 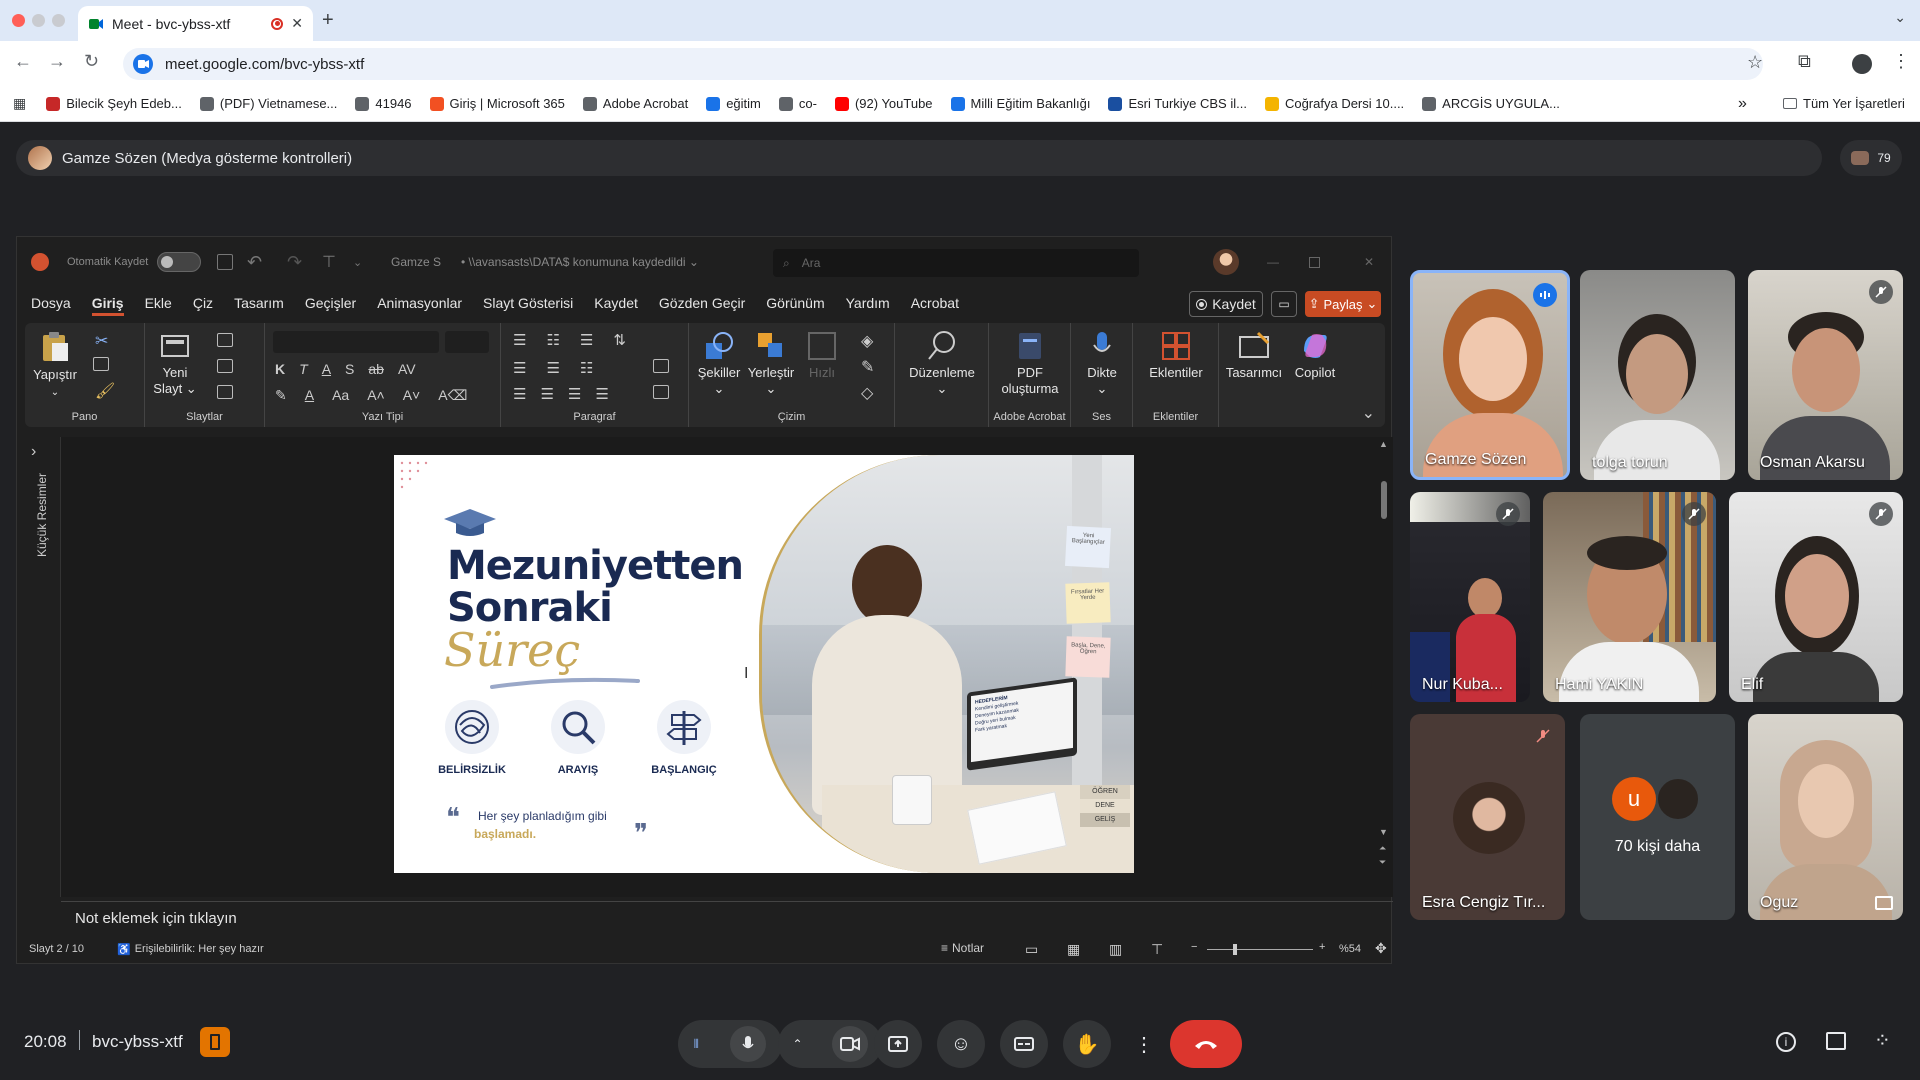 What do you see at coordinates (101, 341) in the screenshot?
I see `cut-icon: ✂` at bounding box center [101, 341].